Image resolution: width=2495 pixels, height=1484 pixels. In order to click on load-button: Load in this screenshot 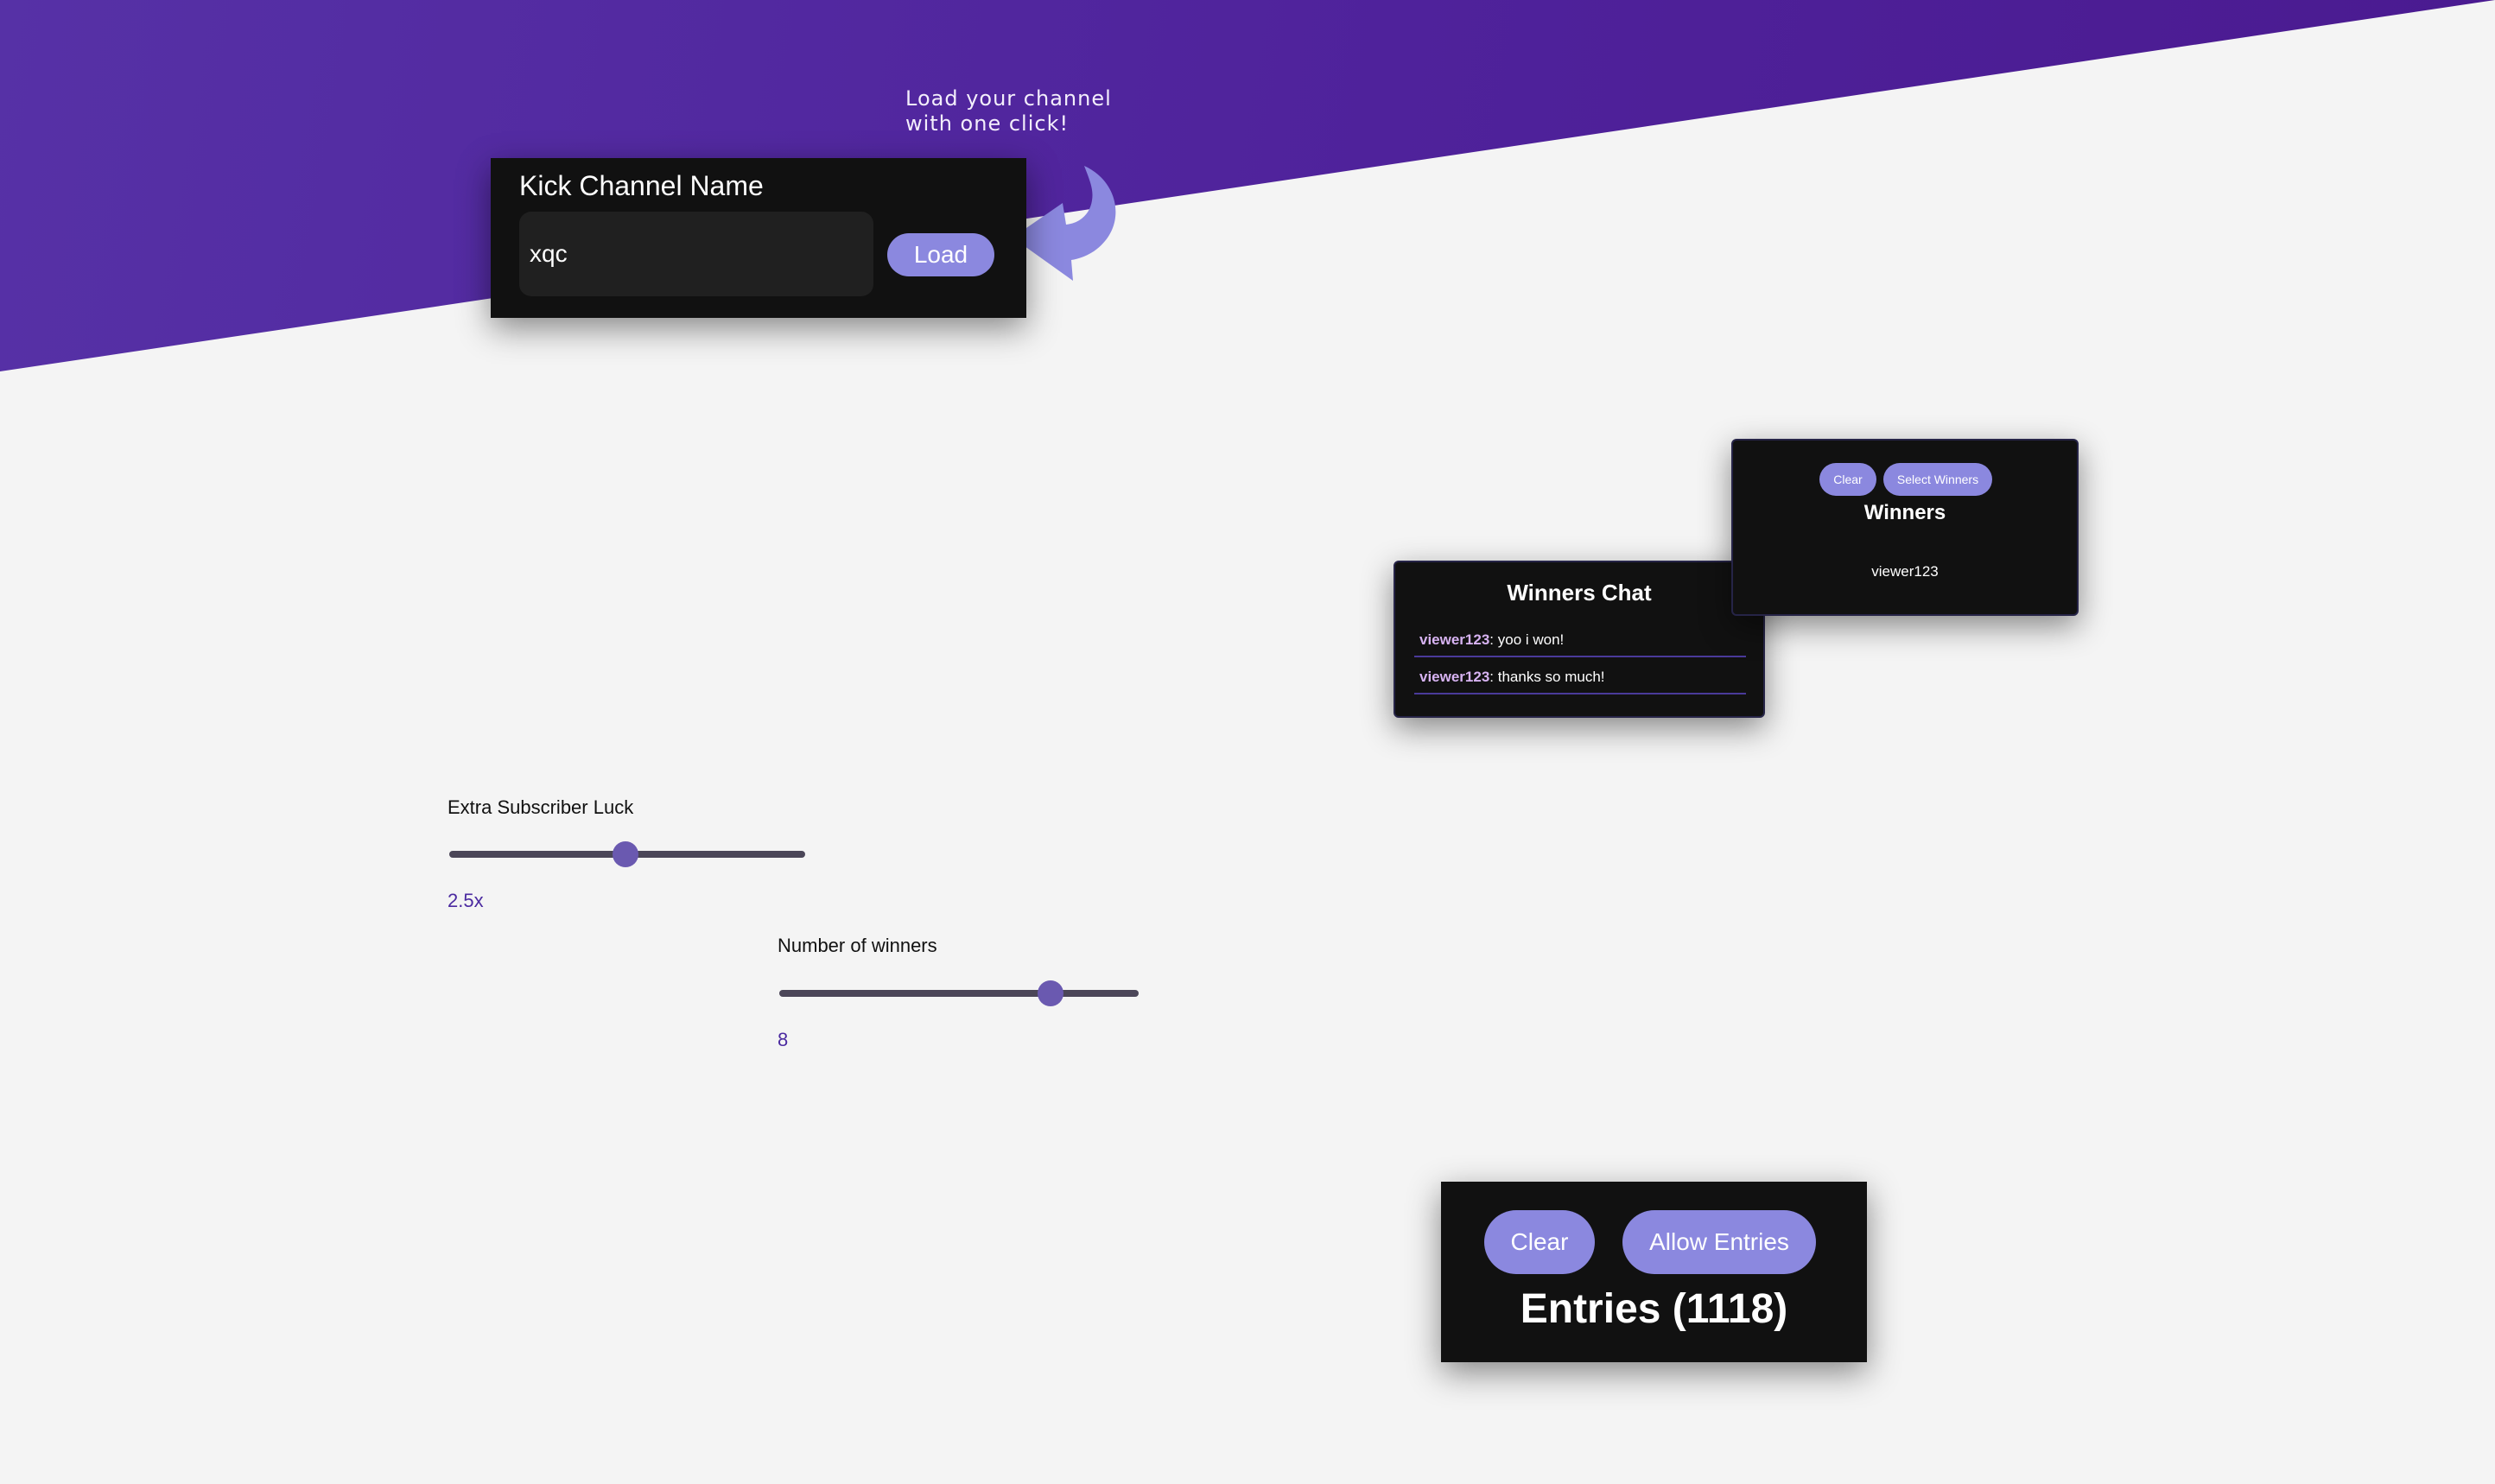, I will do `click(940, 254)`.